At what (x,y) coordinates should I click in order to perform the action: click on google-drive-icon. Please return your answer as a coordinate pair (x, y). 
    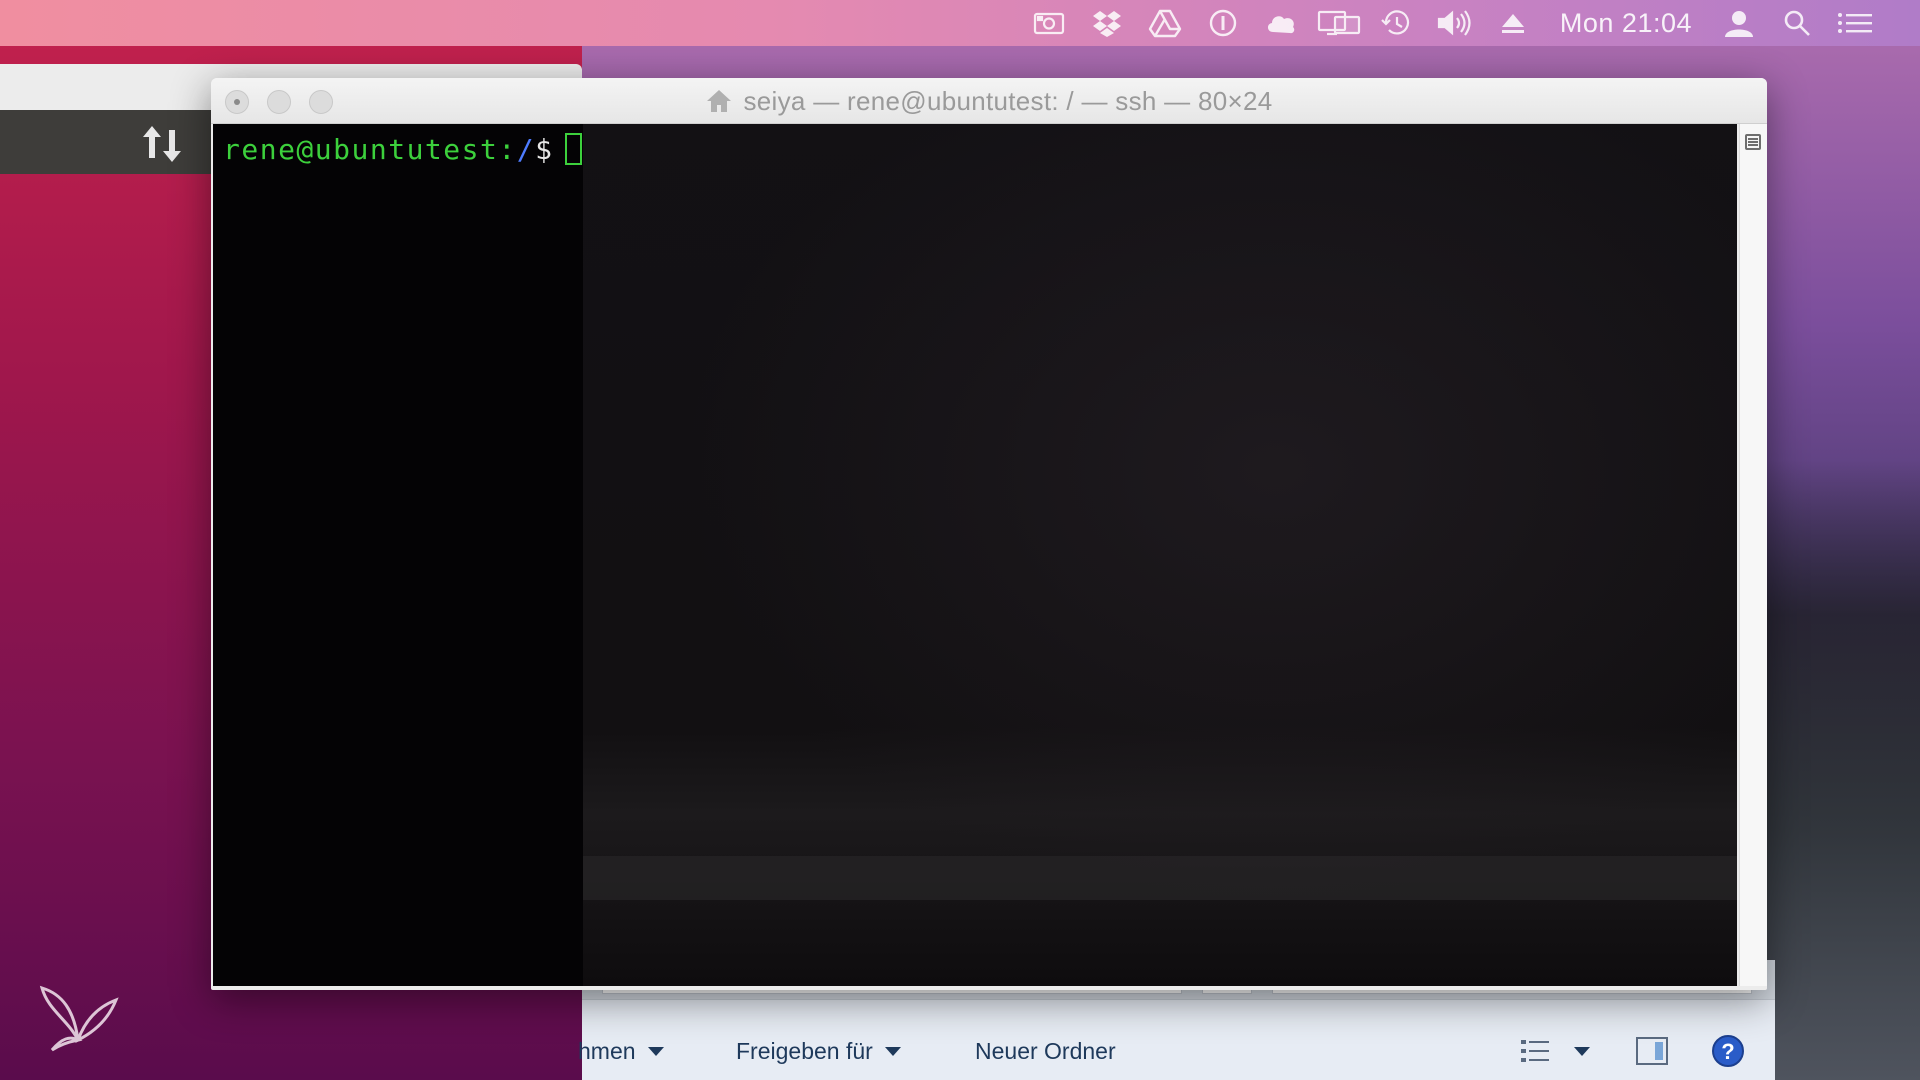
    Looking at the image, I should click on (1165, 23).